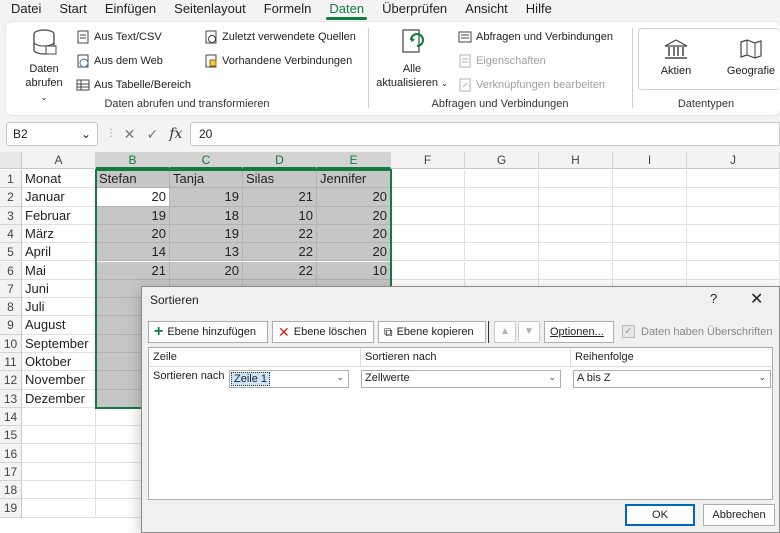  Describe the element at coordinates (432, 332) in the screenshot. I see `copy-level-button: ⧉ Ebene kopieren` at that location.